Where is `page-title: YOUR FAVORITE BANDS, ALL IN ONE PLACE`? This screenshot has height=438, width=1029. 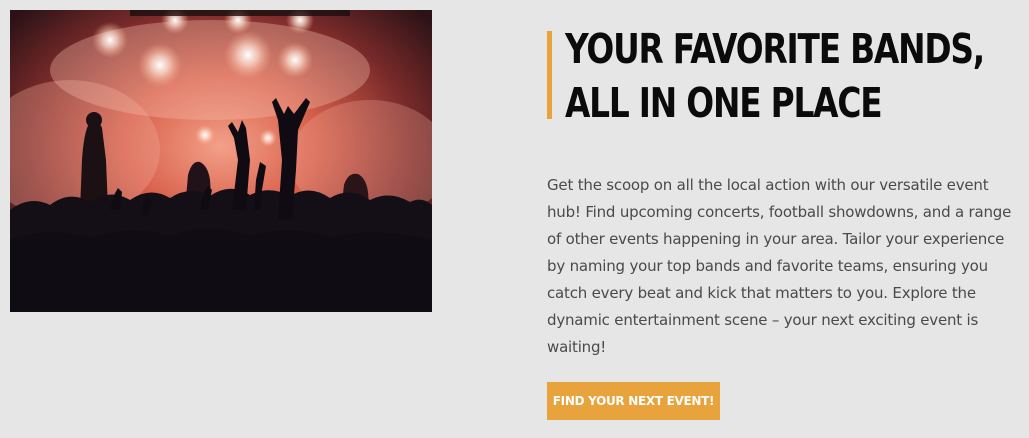
page-title: YOUR FAVORITE BANDS, ALL IN ONE PLACE is located at coordinates (775, 76).